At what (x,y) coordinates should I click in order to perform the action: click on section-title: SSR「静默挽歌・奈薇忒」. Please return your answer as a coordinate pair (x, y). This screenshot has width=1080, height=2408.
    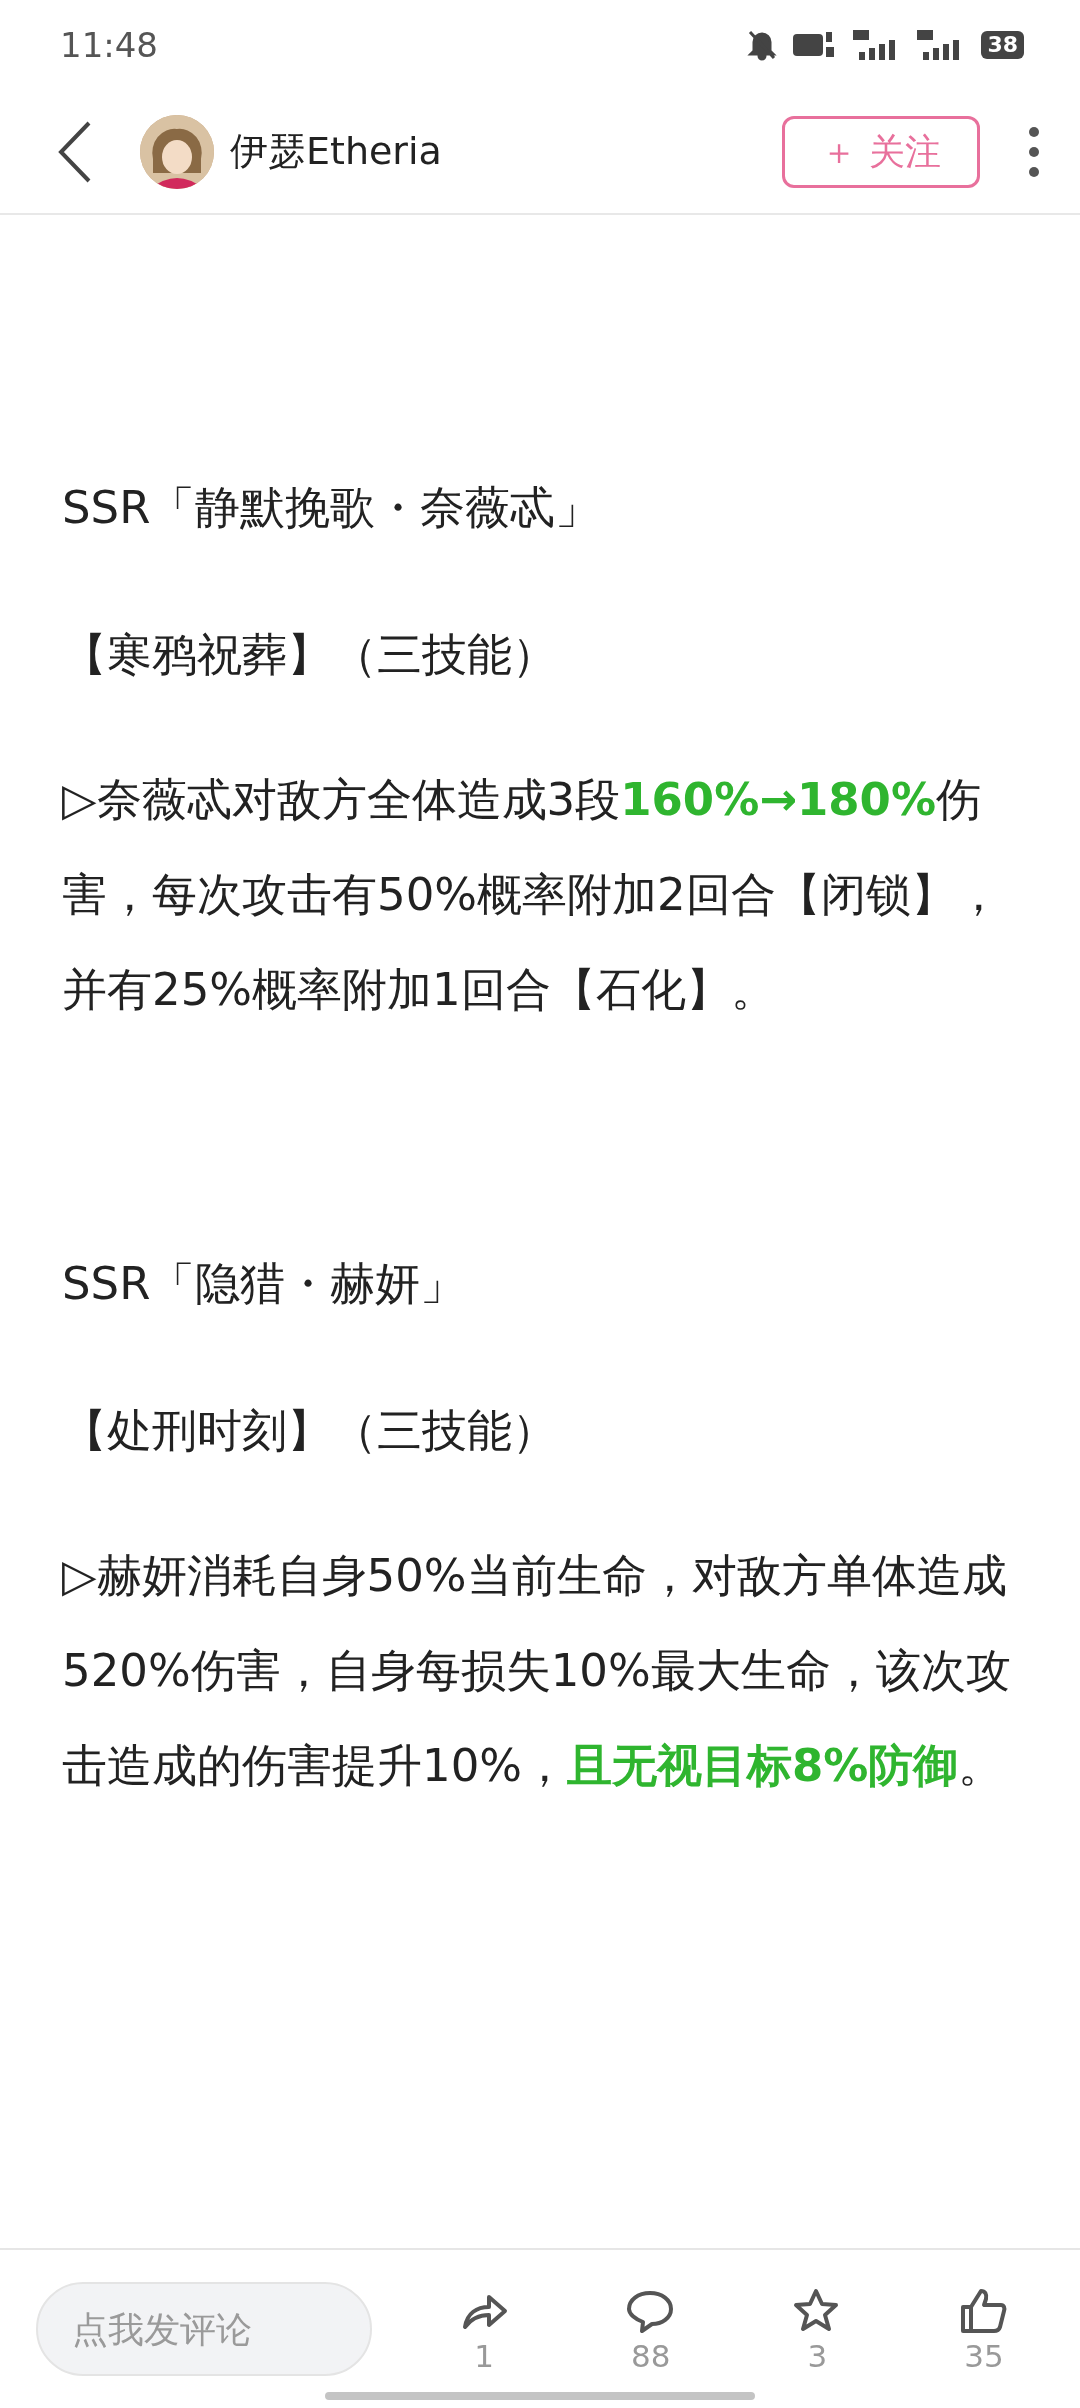
    Looking at the image, I should click on (332, 508).